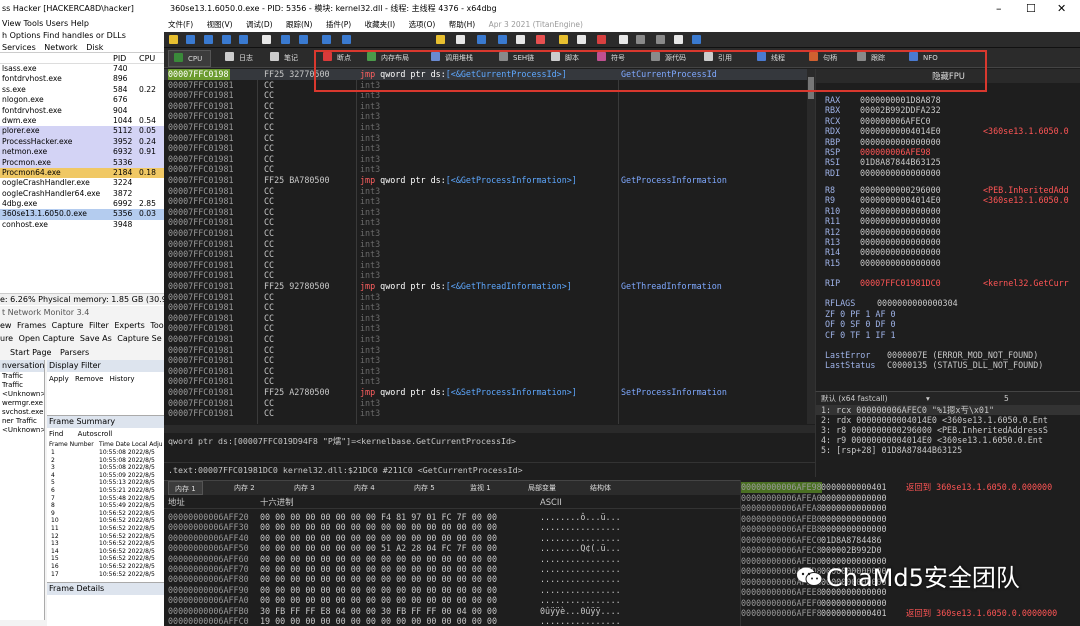  Describe the element at coordinates (105, 453) in the screenshot. I see `frame-row: 1 10:55:08 2022/8/5` at that location.